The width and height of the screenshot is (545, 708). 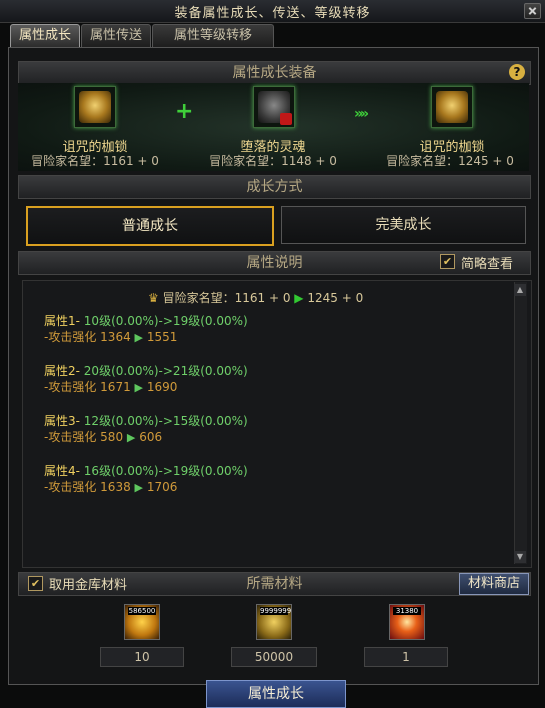 What do you see at coordinates (146, 471) in the screenshot?
I see `attr-4-line: 属性4- 16级(0.00%)->19级(0.00%)` at bounding box center [146, 471].